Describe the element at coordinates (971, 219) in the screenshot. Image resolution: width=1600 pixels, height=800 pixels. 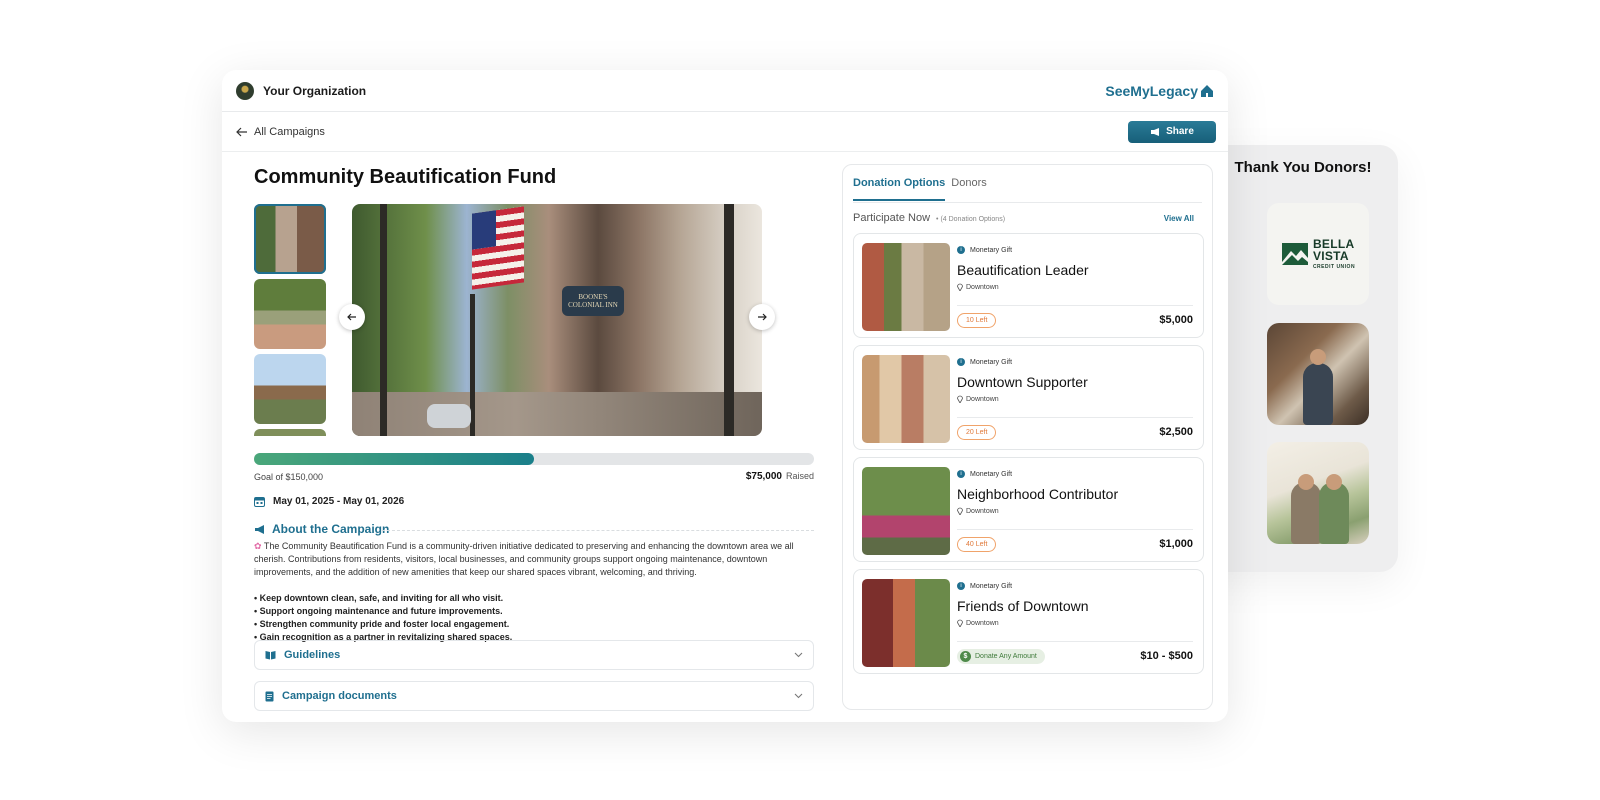
I see `participate-count: • (4 Donation Options)` at that location.